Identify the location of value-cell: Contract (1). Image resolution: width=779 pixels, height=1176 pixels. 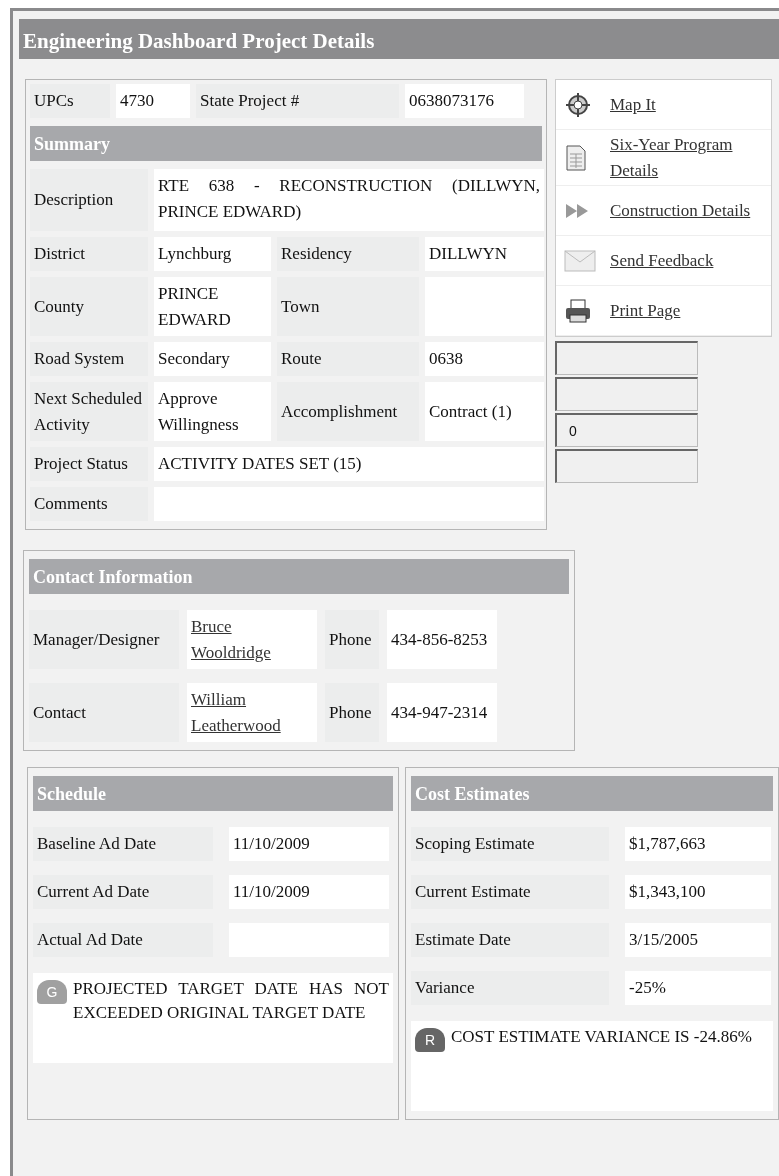
(484, 411).